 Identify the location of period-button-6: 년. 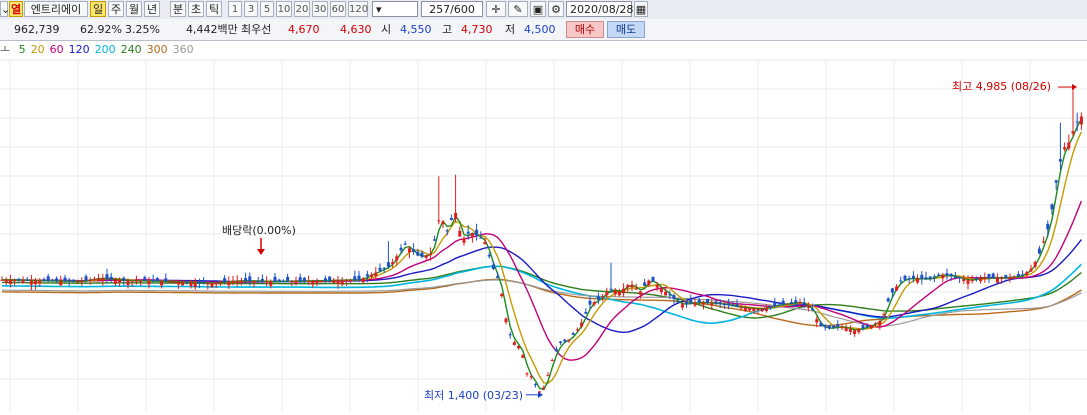
(152, 9).